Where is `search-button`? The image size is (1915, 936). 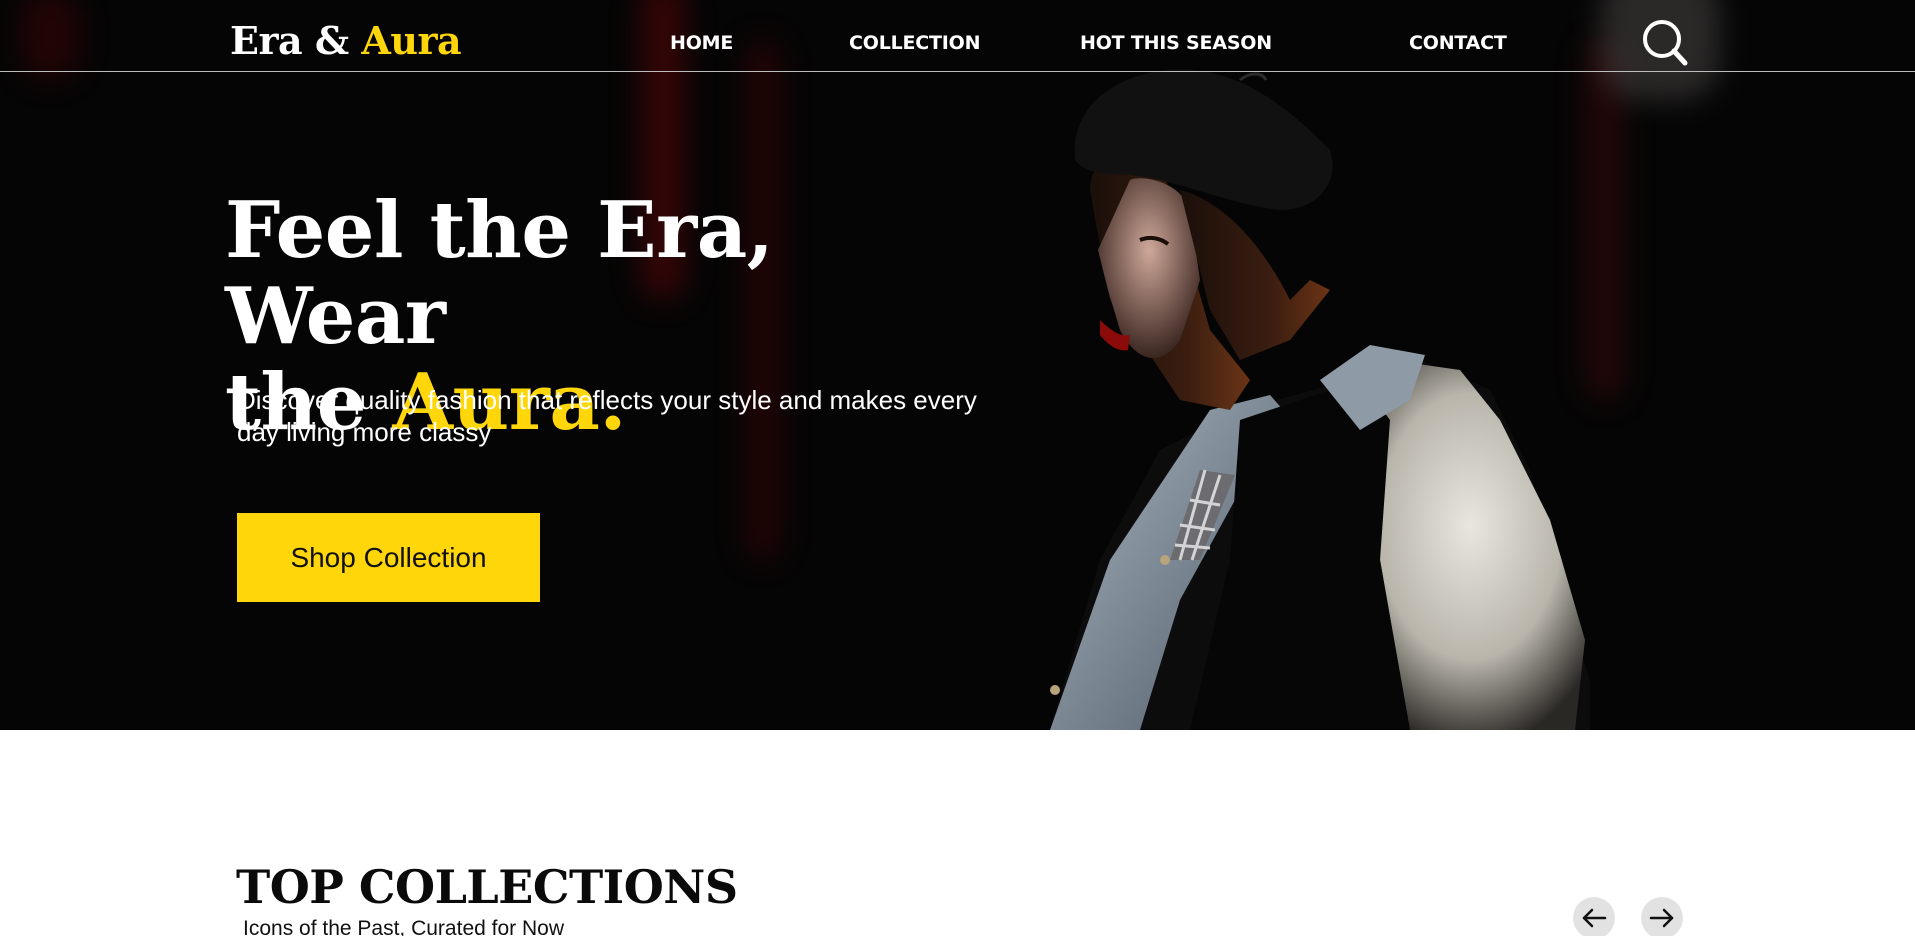
search-button is located at coordinates (1665, 43).